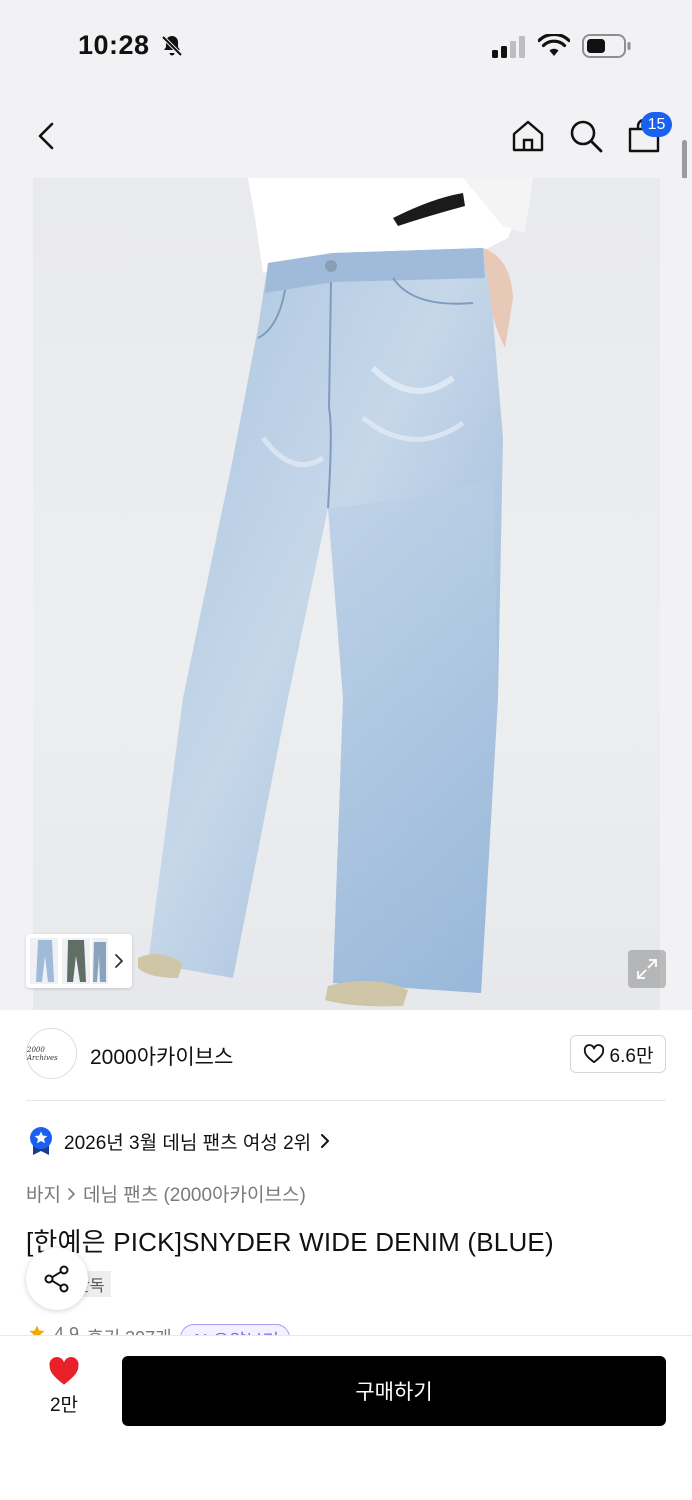 This screenshot has width=692, height=1500. What do you see at coordinates (194, 1193) in the screenshot?
I see `breadcrumb-level2: 데님 팬츠 (2000아카이브스)` at bounding box center [194, 1193].